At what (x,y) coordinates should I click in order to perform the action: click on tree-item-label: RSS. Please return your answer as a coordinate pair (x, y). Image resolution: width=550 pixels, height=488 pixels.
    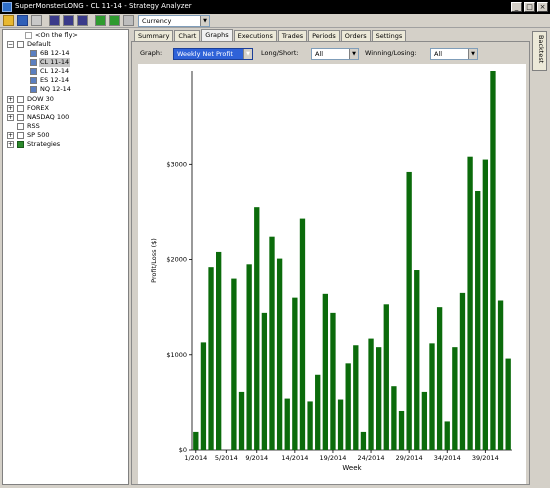
    Looking at the image, I should click on (33, 126).